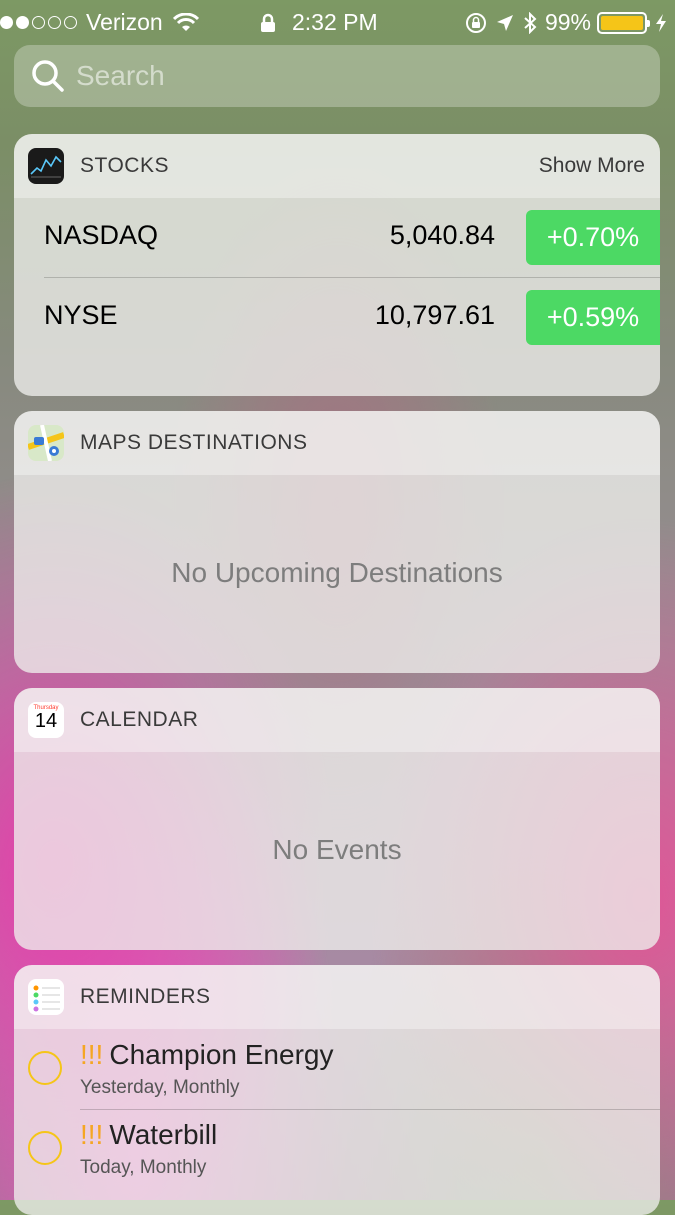 Image resolution: width=675 pixels, height=1215 pixels. I want to click on reminders-app-icon, so click(46, 997).